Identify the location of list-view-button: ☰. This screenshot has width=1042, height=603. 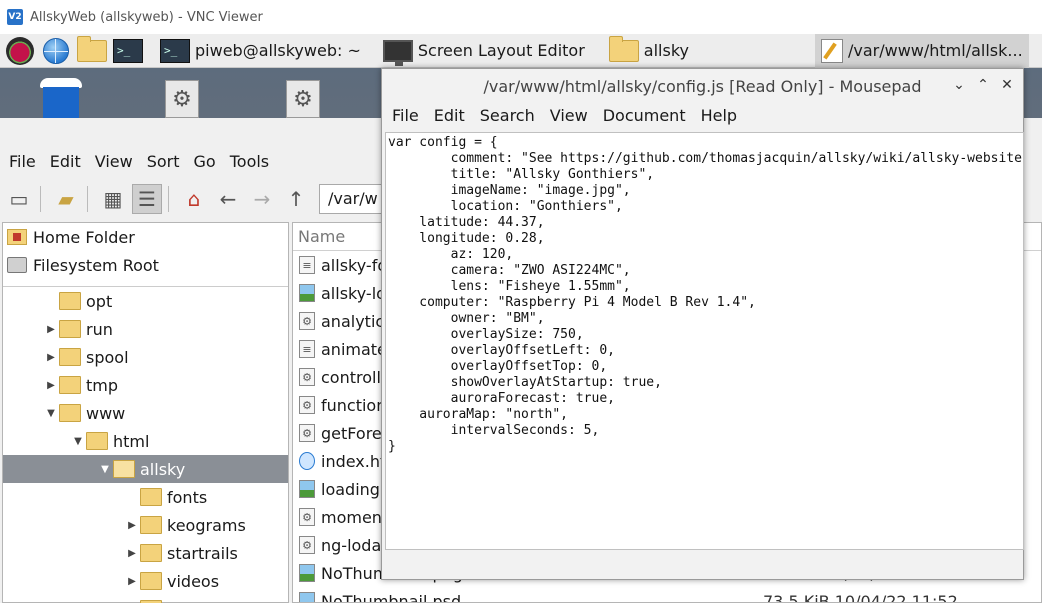
(147, 199).